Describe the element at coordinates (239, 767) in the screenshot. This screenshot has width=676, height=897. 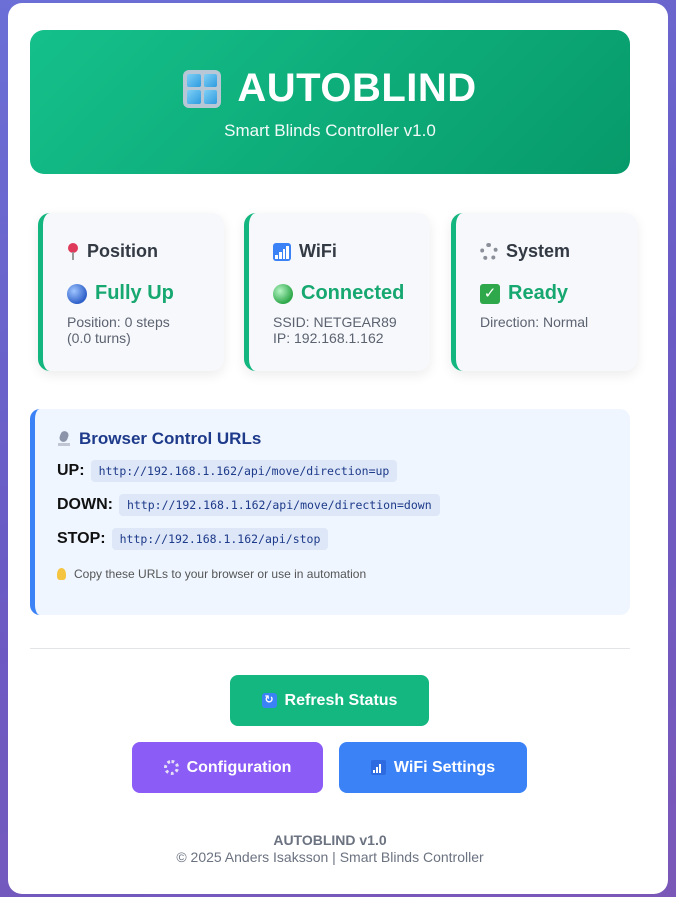
I see `configuration-label: Configuration` at that location.